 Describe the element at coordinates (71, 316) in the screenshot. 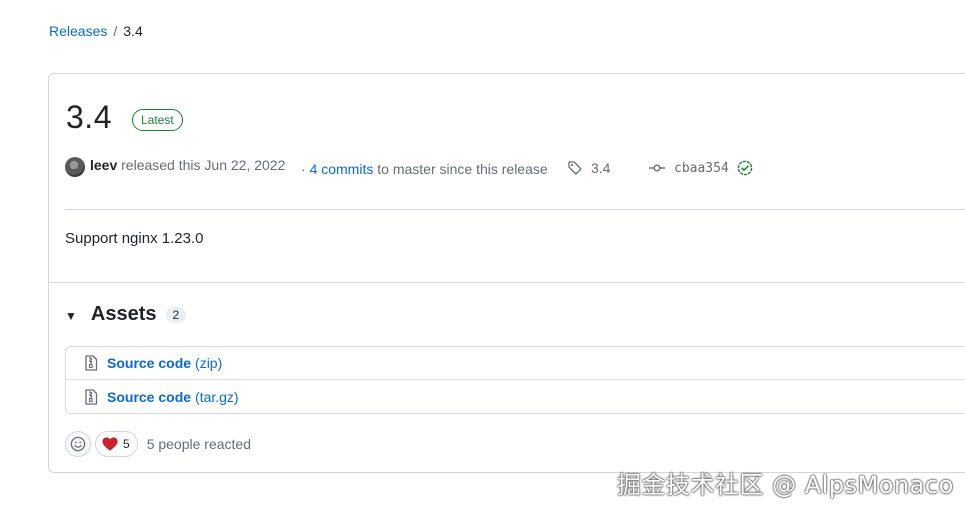

I see `triangle-down-icon: ▼` at that location.